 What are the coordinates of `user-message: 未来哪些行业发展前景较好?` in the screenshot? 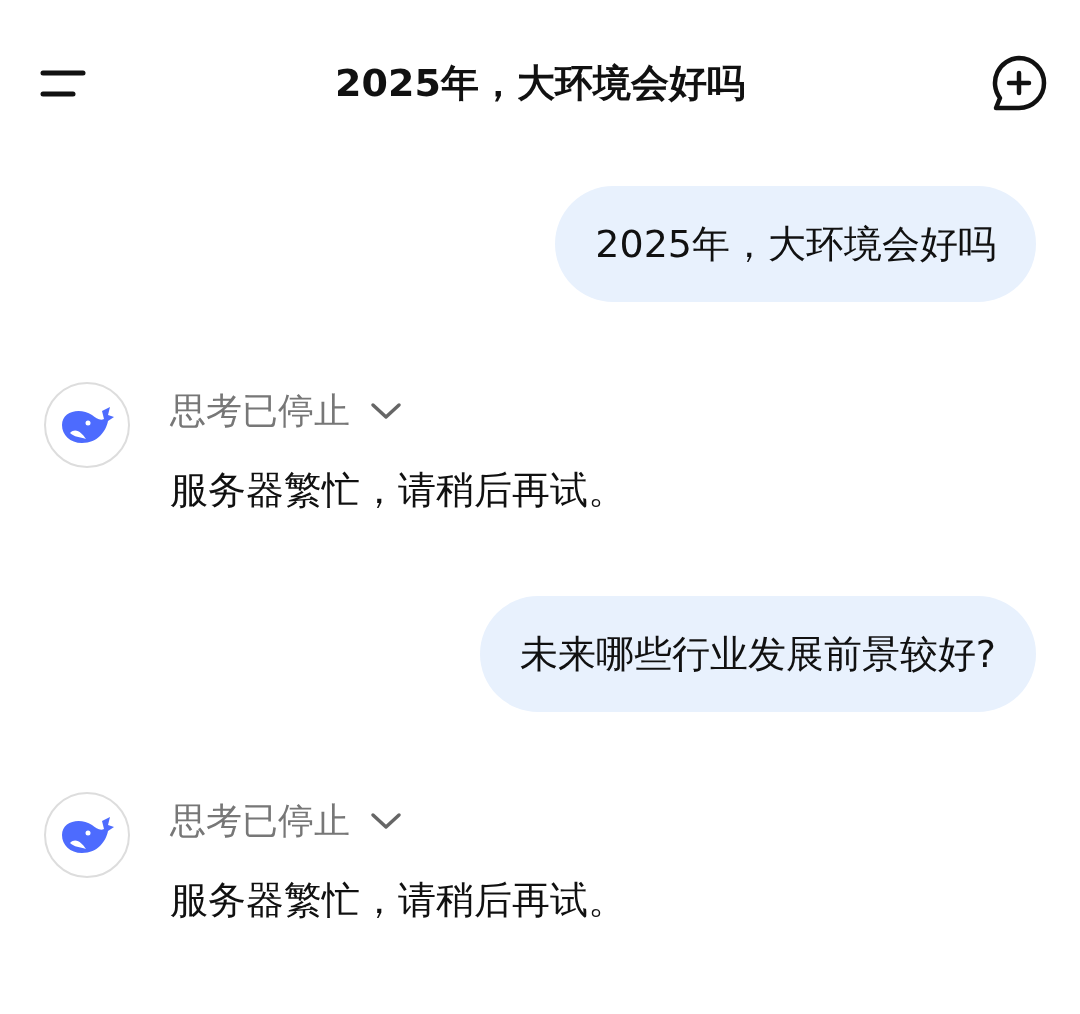 It's located at (757, 654).